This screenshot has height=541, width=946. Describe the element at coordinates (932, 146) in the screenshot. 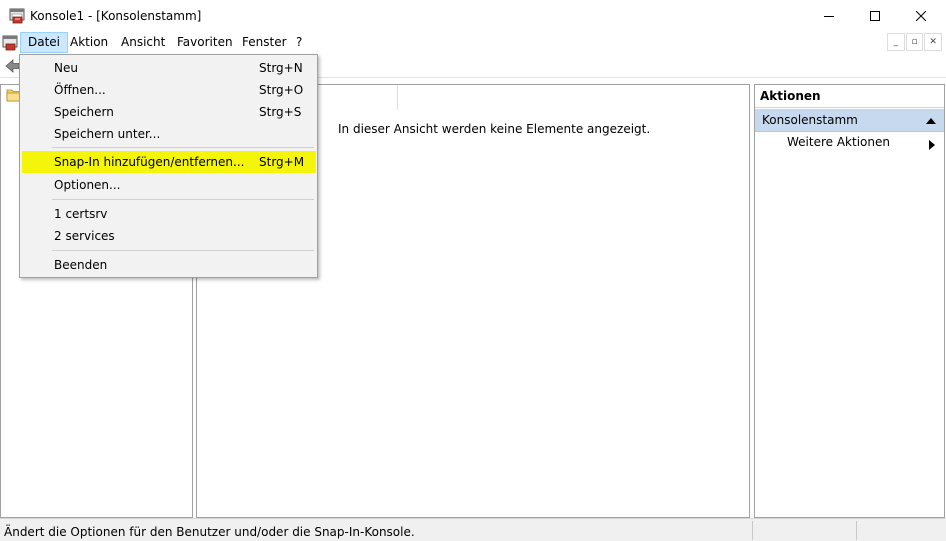

I see `submenu-arrow-icon` at that location.